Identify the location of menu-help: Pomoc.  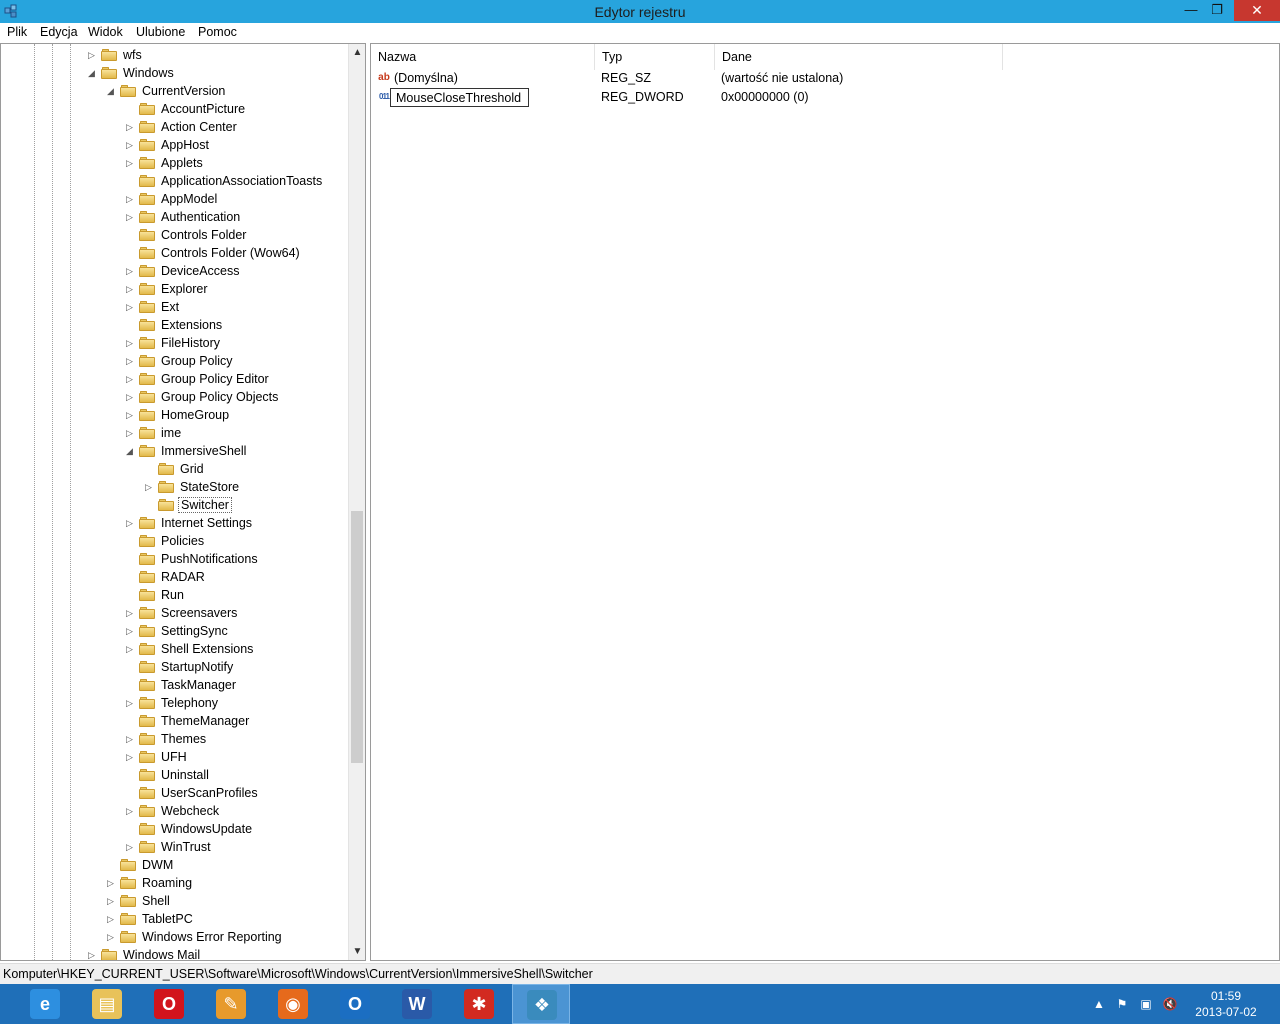
(217, 32).